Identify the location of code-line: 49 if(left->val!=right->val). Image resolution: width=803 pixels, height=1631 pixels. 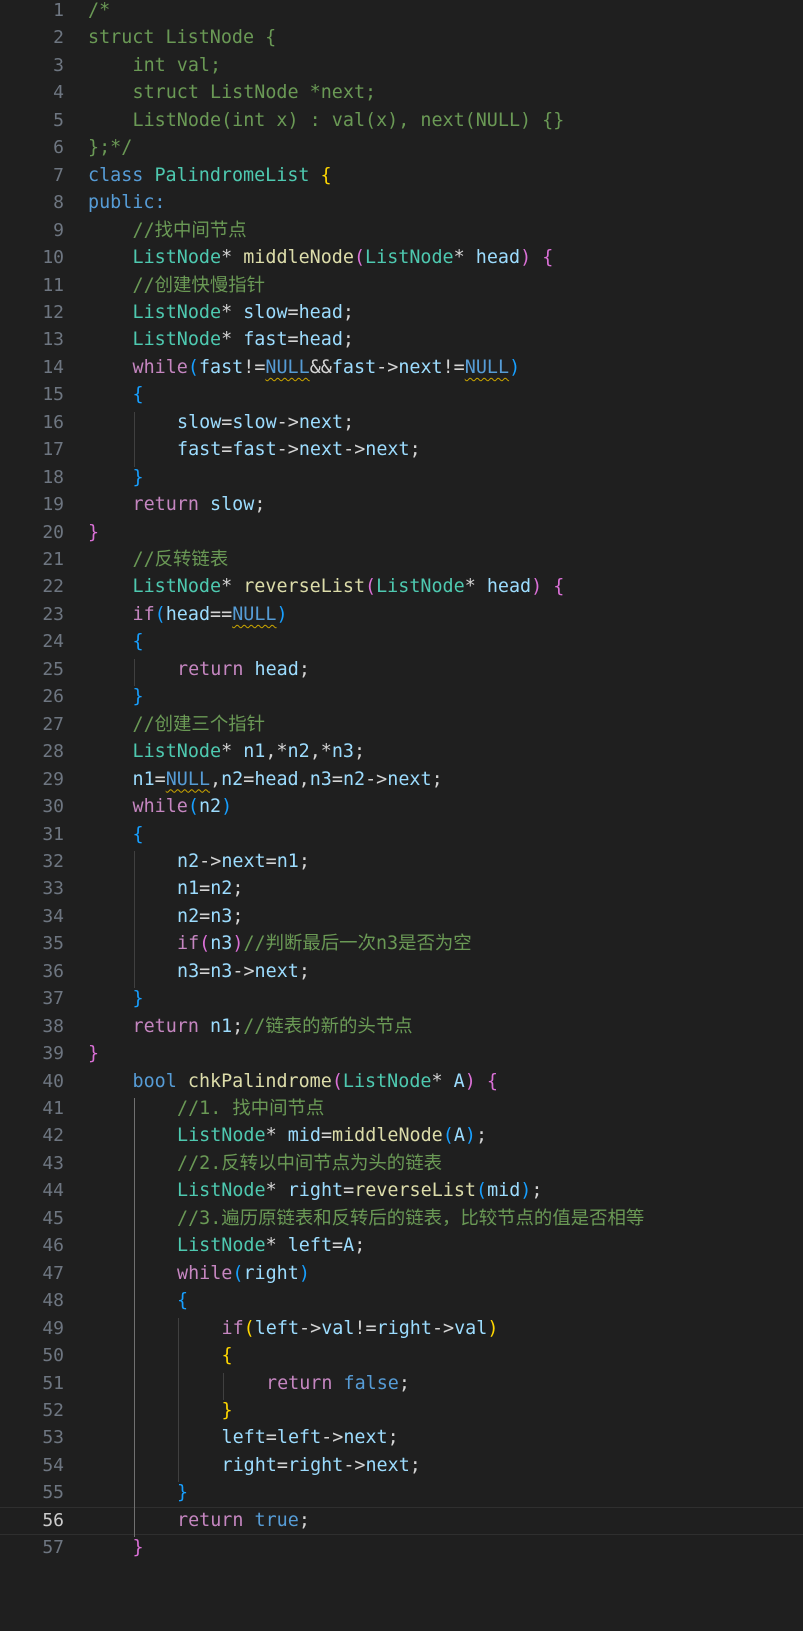
(401, 1329).